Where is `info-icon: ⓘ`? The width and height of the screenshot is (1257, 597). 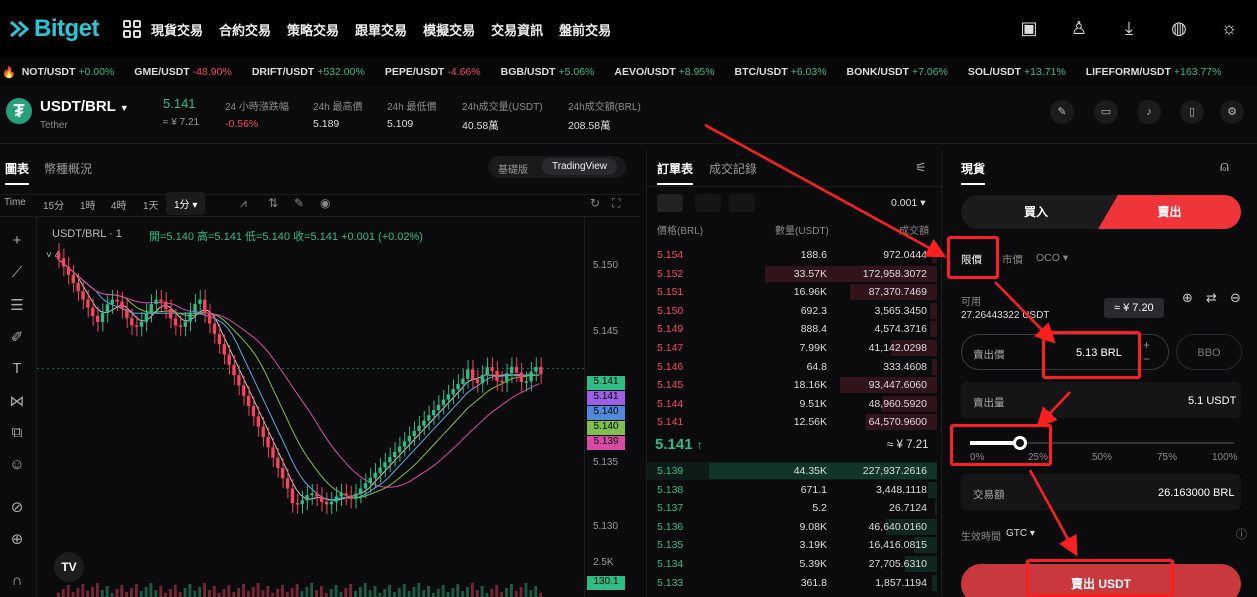
info-icon: ⓘ is located at coordinates (1241, 534).